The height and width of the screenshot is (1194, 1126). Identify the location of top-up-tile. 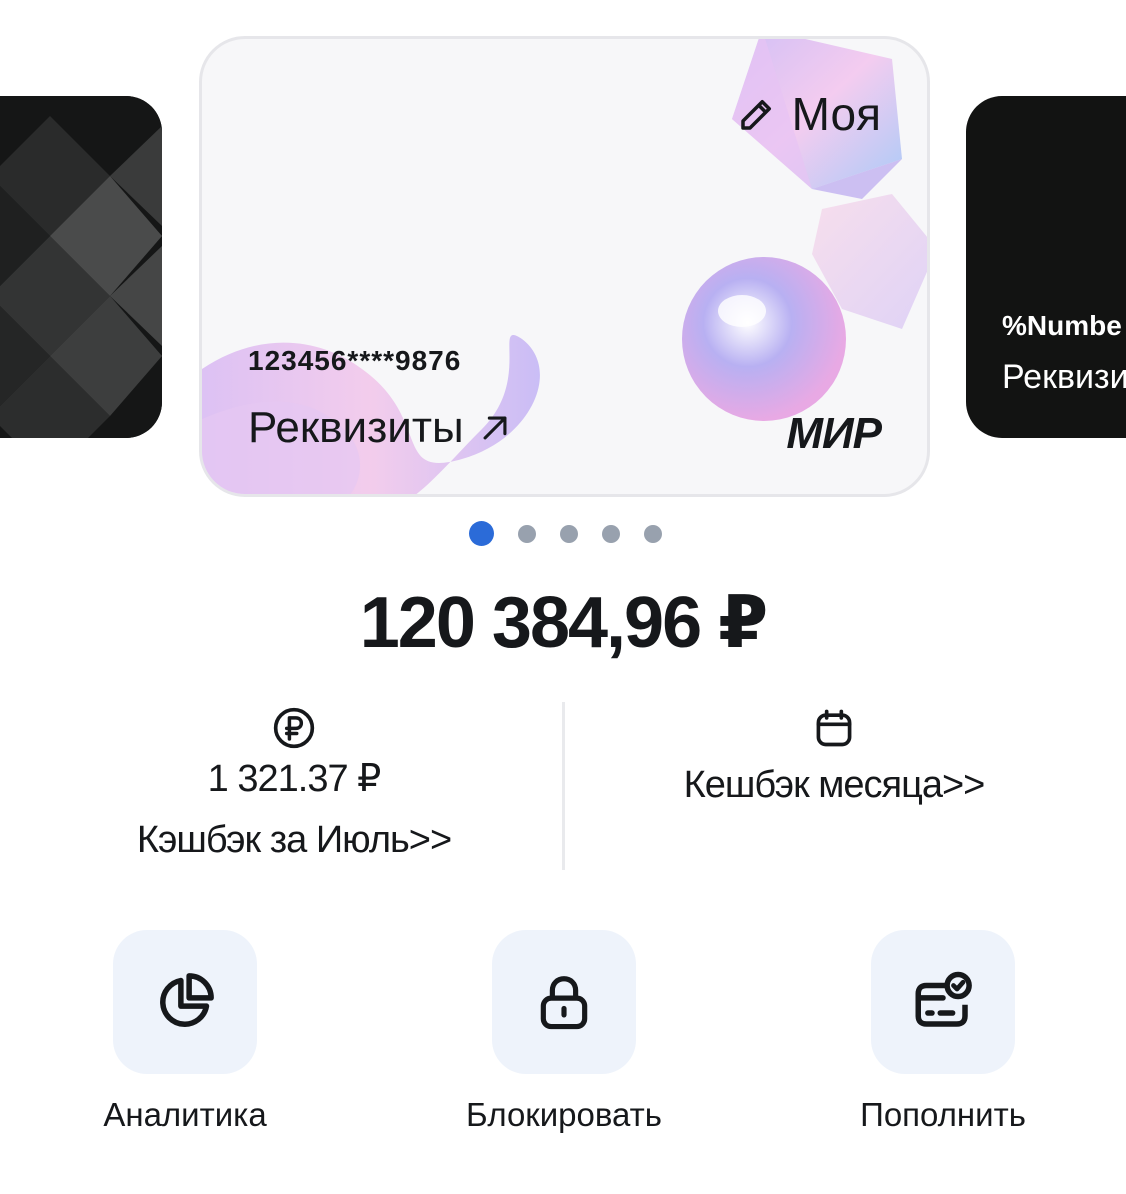
(943, 1002).